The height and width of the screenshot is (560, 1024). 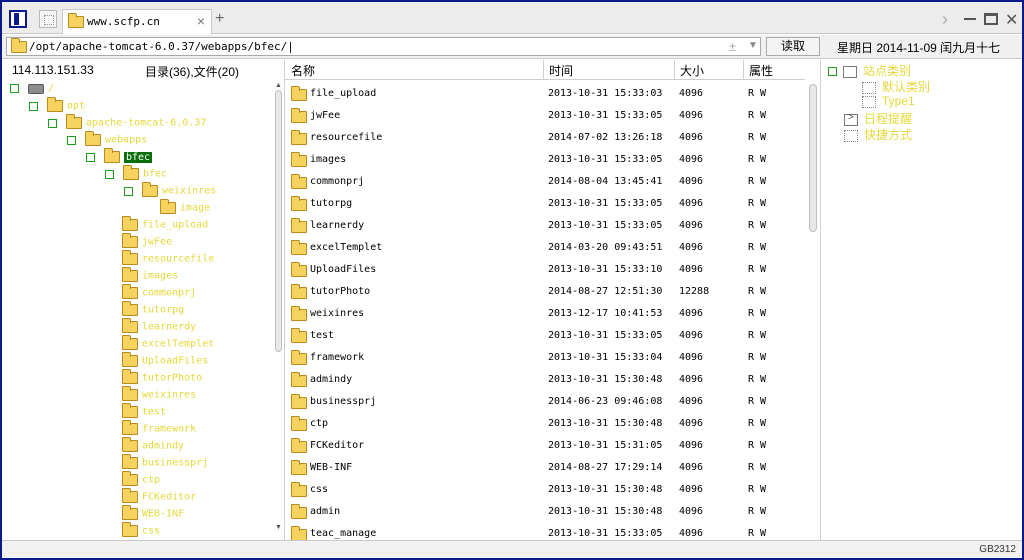 What do you see at coordinates (545, 182) in the screenshot?
I see `table-row: commonprj 2014-08-04 13:45:41 4096 R W` at bounding box center [545, 182].